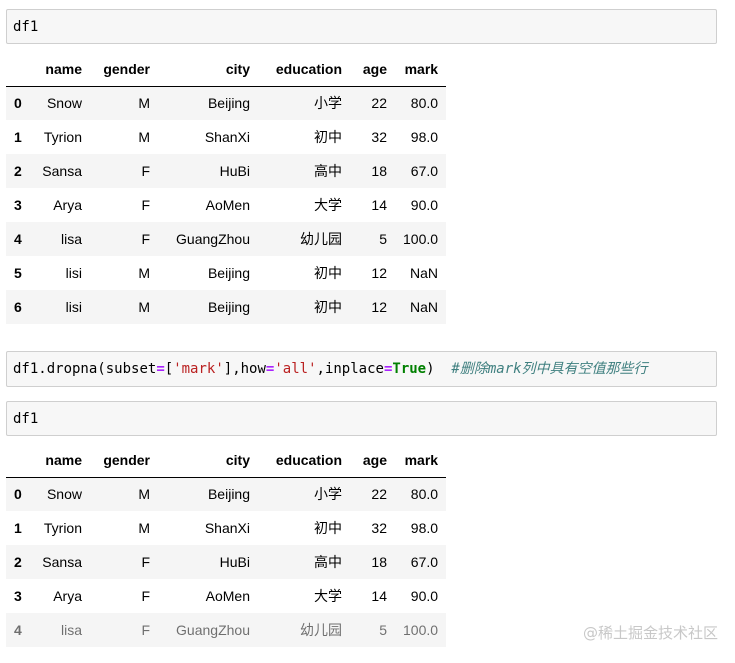 The height and width of the screenshot is (663, 735). Describe the element at coordinates (424, 596) in the screenshot. I see `cell-mark: 90.0` at that location.